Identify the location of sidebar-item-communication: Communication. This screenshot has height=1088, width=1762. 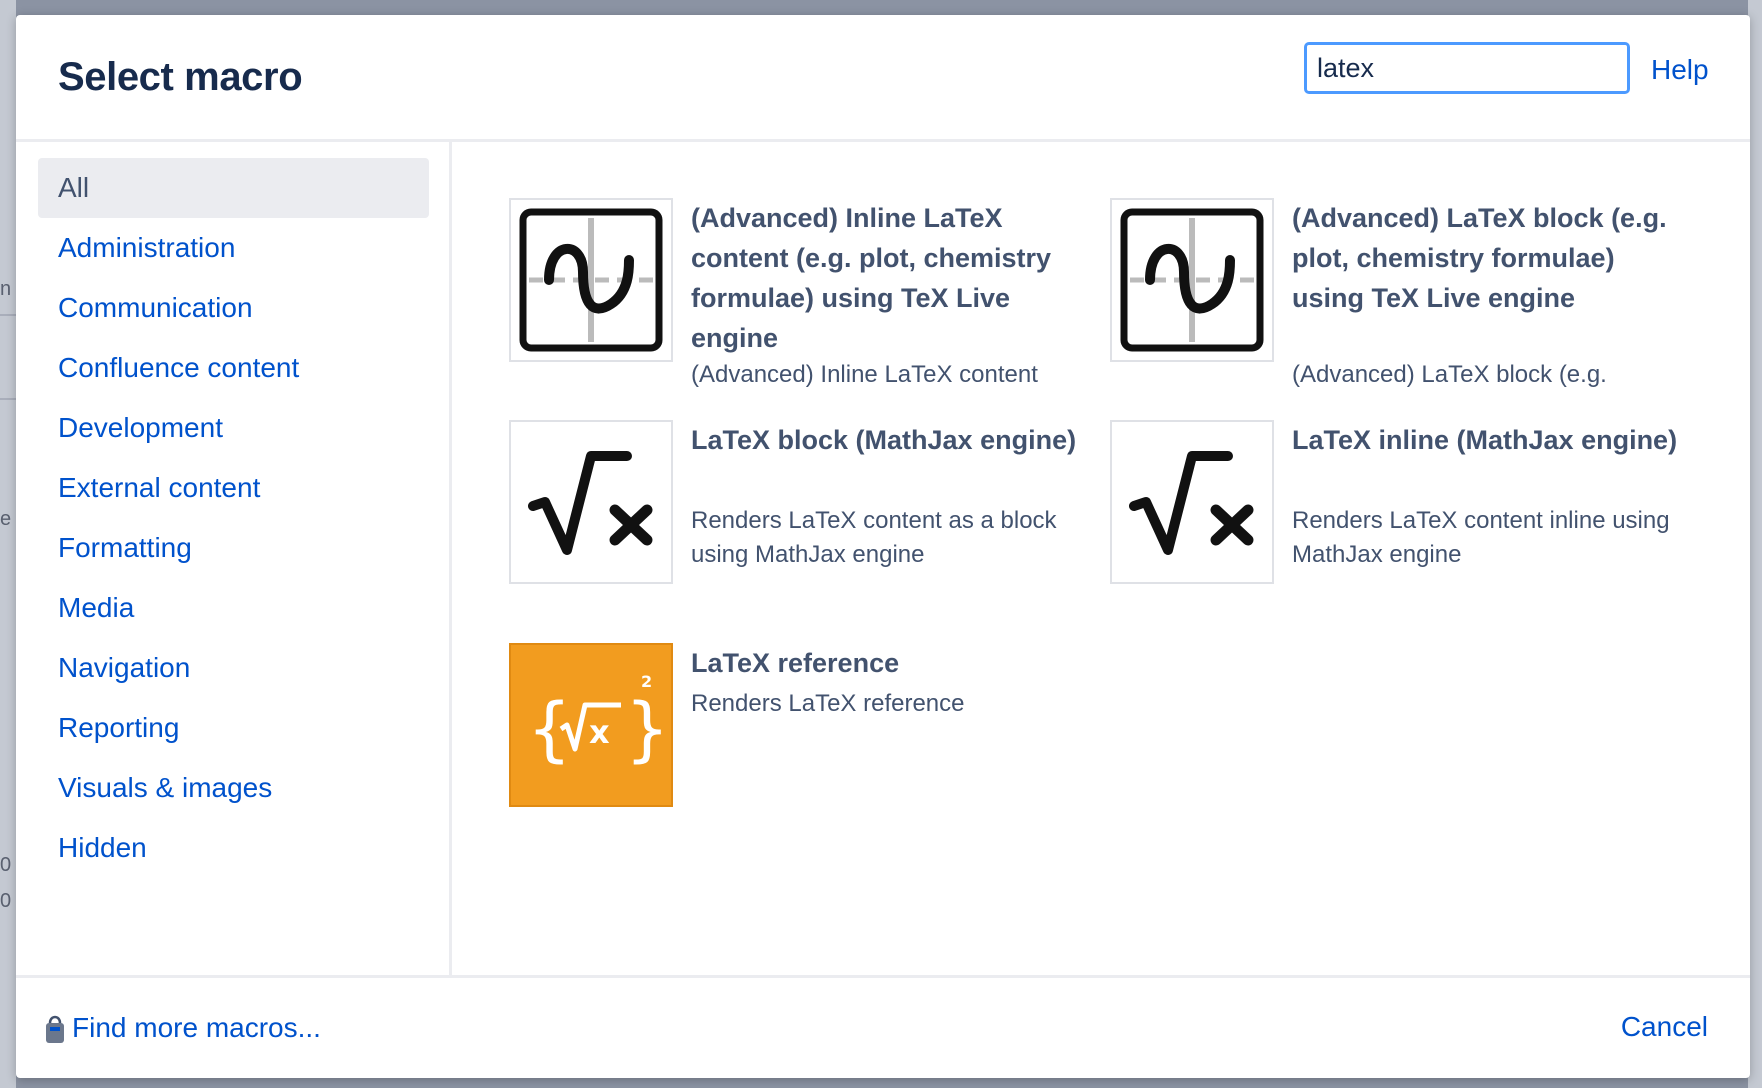
(233, 308).